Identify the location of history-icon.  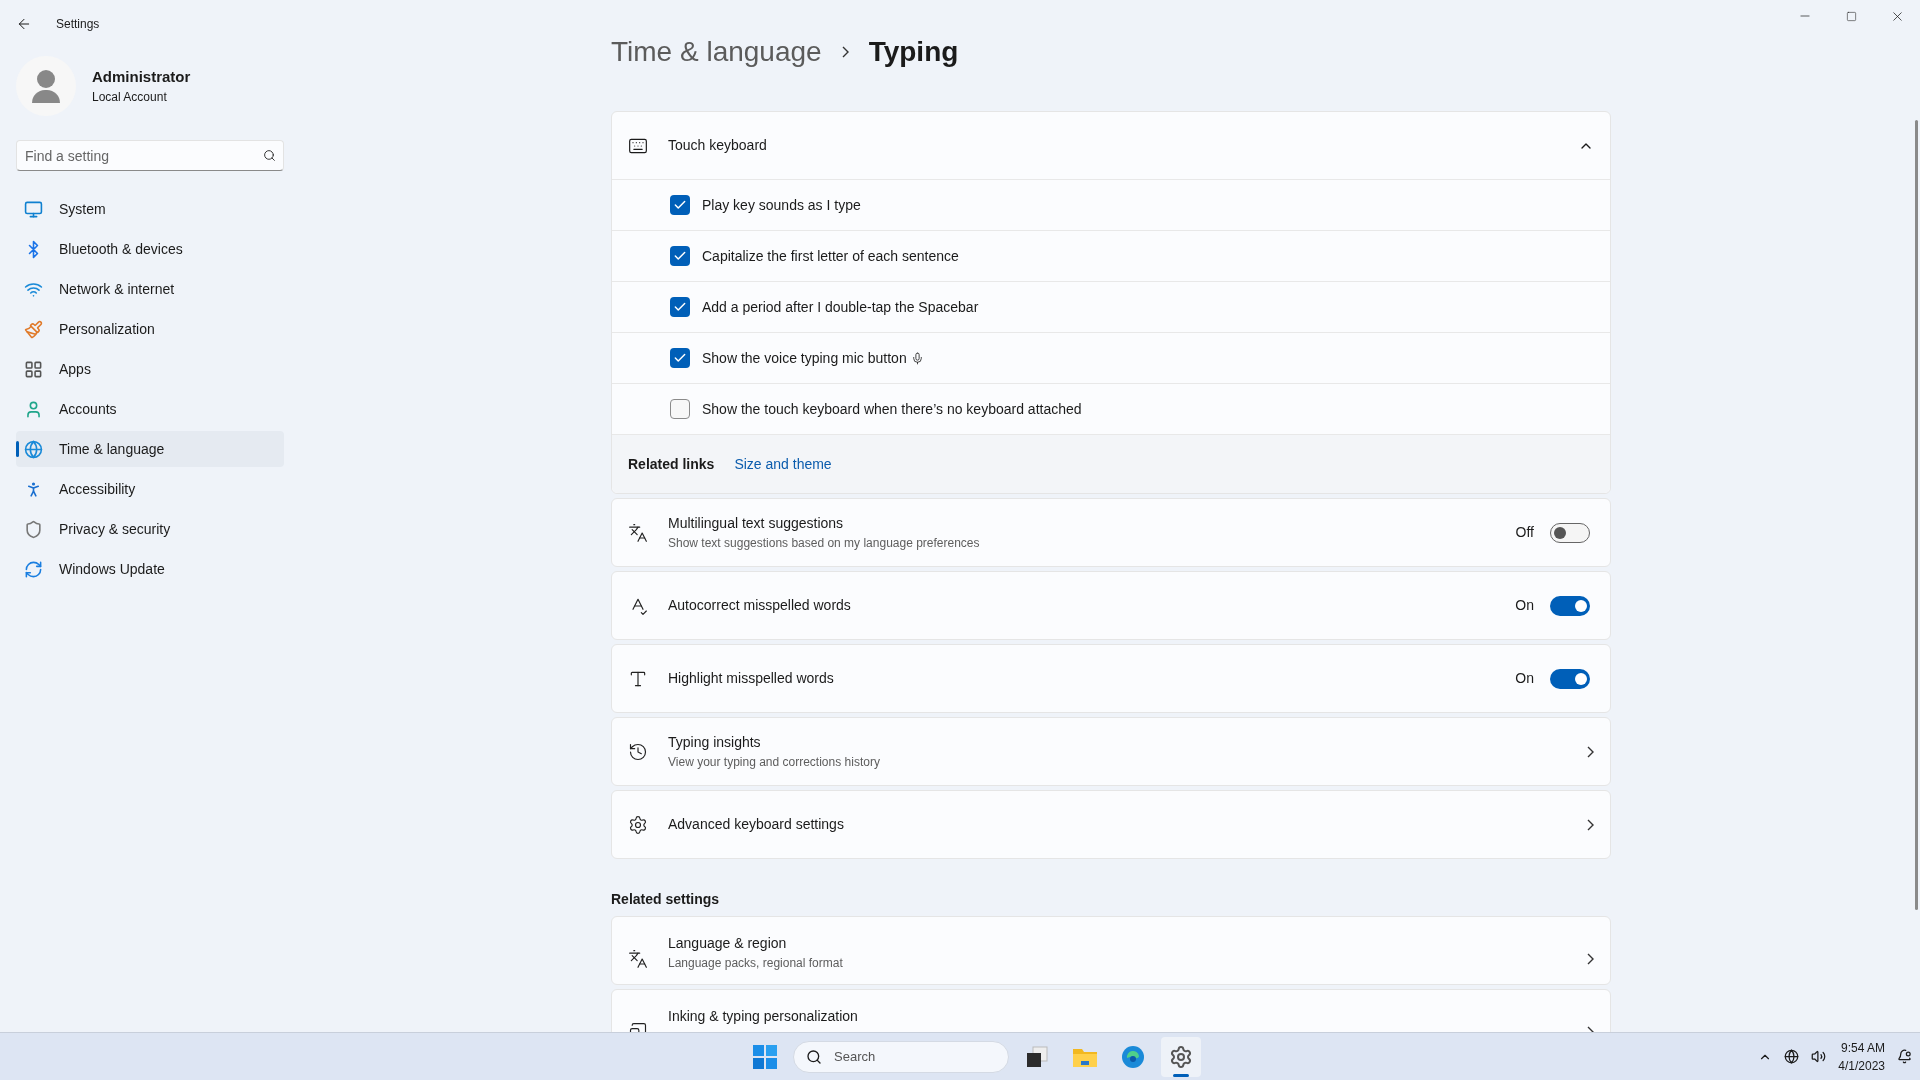
(638, 751).